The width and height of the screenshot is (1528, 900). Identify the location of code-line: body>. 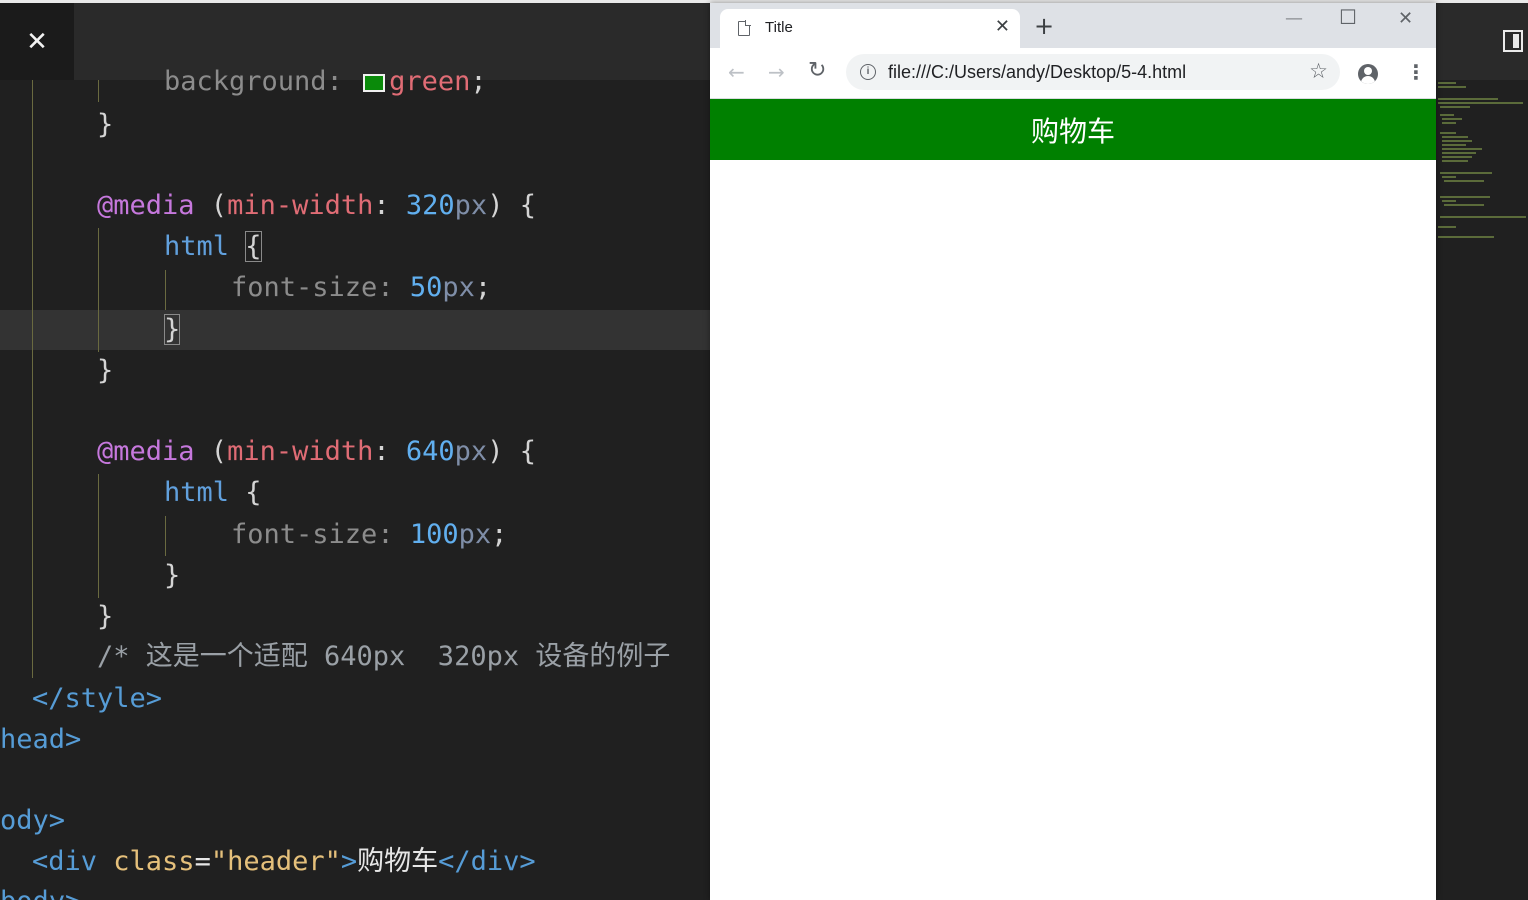
(40, 891).